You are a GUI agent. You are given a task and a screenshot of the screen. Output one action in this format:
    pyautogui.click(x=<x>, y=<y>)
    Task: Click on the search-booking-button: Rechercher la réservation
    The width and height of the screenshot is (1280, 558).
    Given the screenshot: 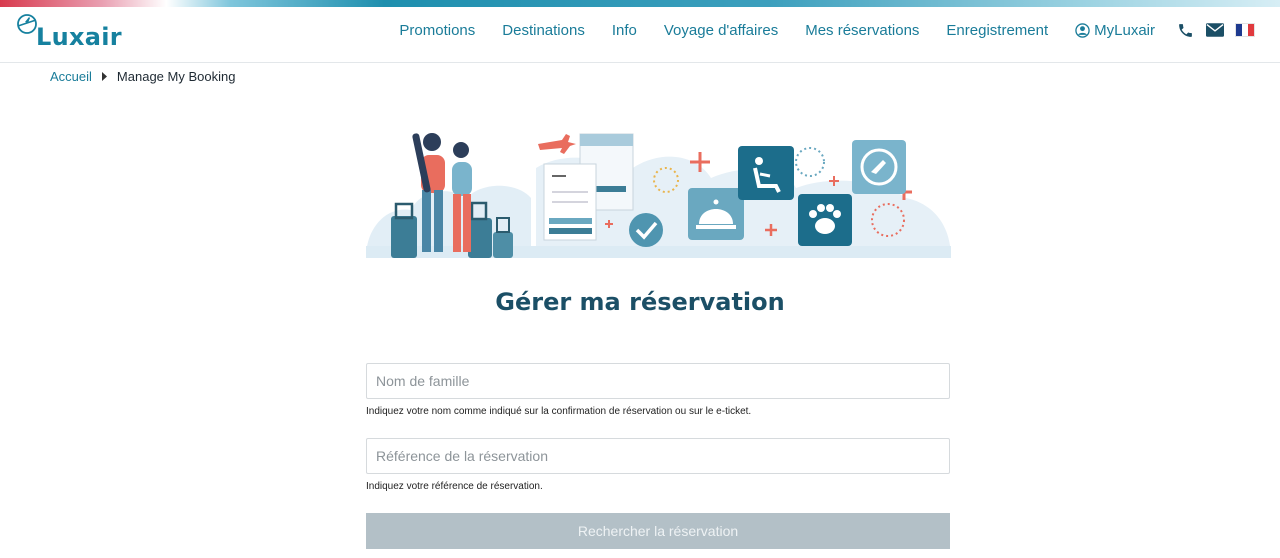 What is the action you would take?
    pyautogui.click(x=658, y=531)
    